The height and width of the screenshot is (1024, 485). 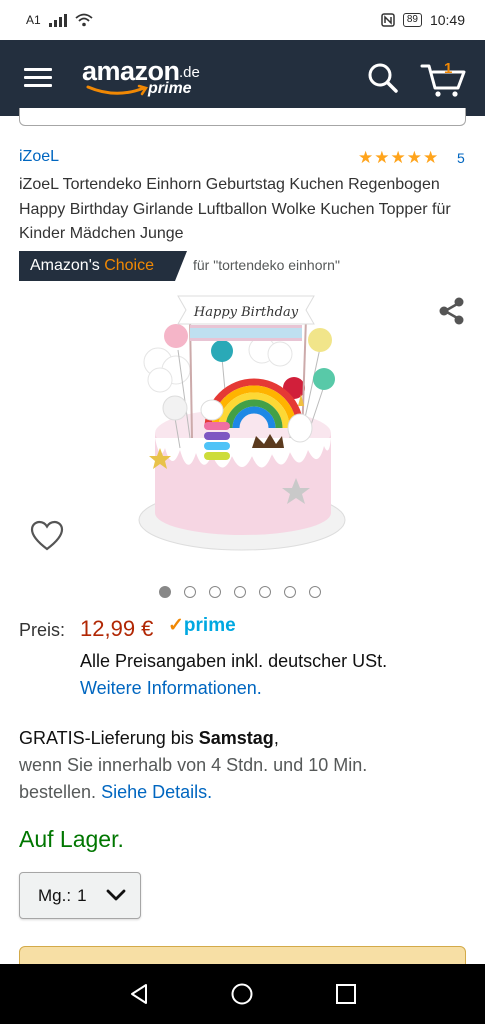 What do you see at coordinates (147, 79) in the screenshot?
I see `amazon-prime-logo: amazon .de prime` at bounding box center [147, 79].